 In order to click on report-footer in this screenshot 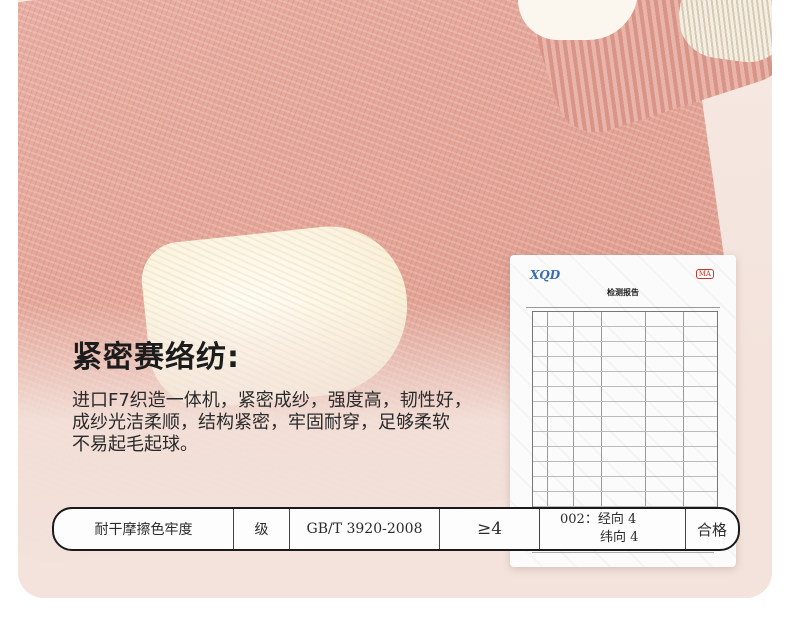, I will do `click(623, 555)`.